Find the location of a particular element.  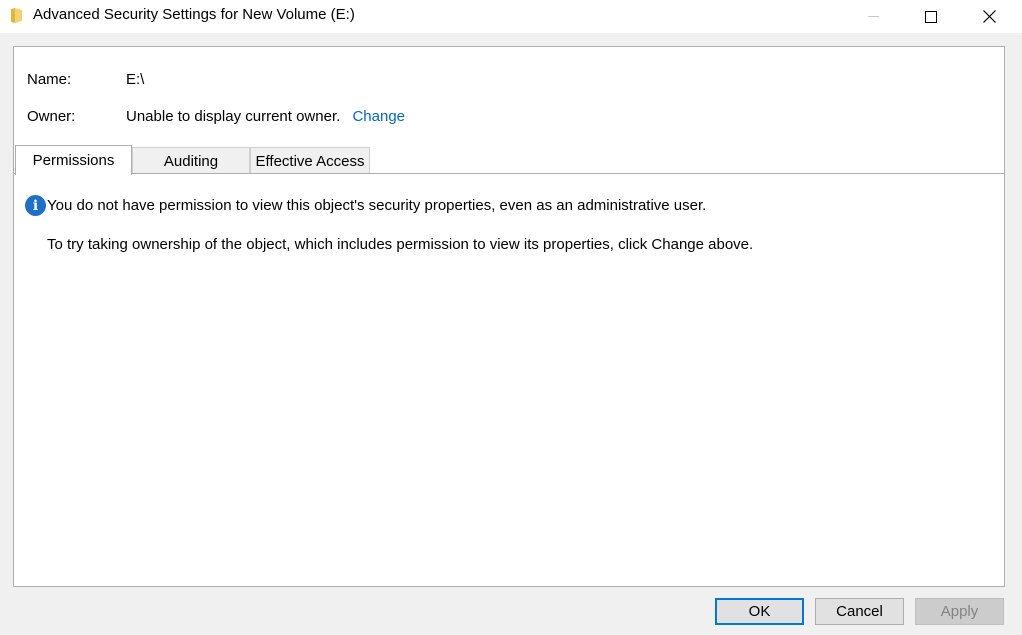

maximize-button is located at coordinates (931, 16).